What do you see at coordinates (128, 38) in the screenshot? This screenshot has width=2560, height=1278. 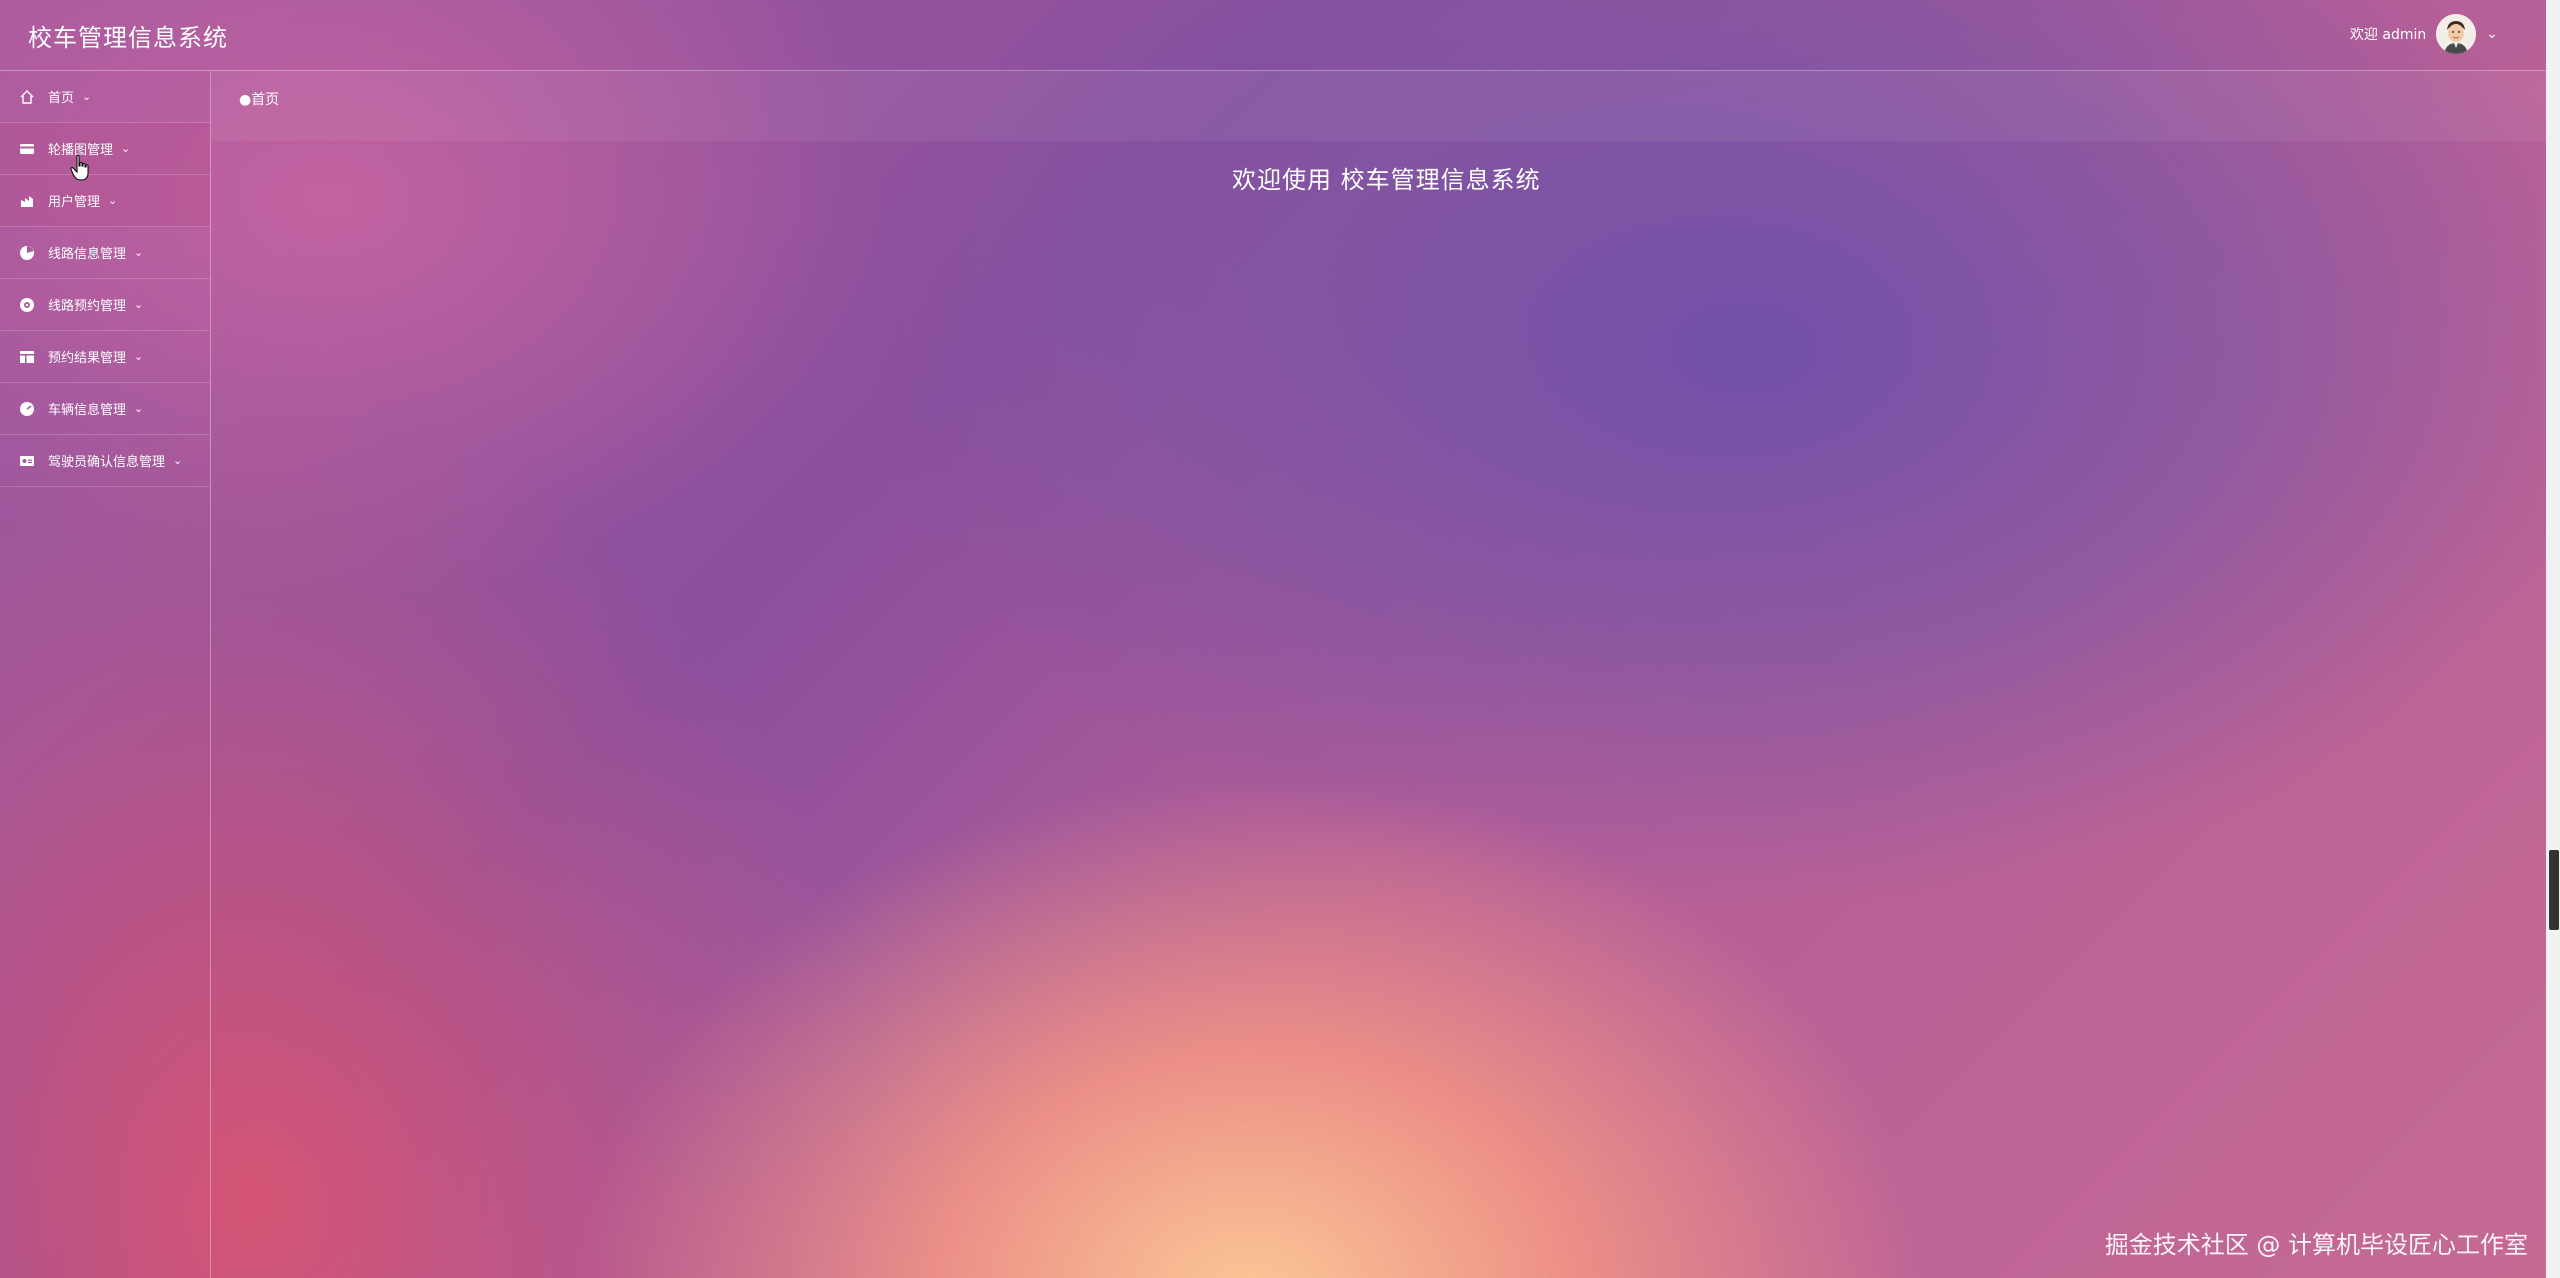 I see `app-title: 校车管理信息系统` at bounding box center [128, 38].